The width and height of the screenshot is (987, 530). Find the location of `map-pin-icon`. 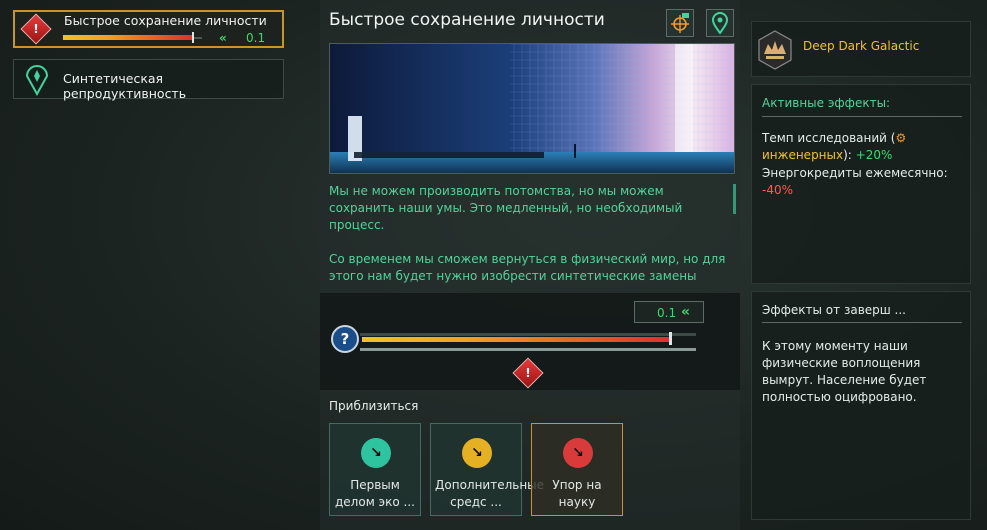

map-pin-icon is located at coordinates (720, 23).